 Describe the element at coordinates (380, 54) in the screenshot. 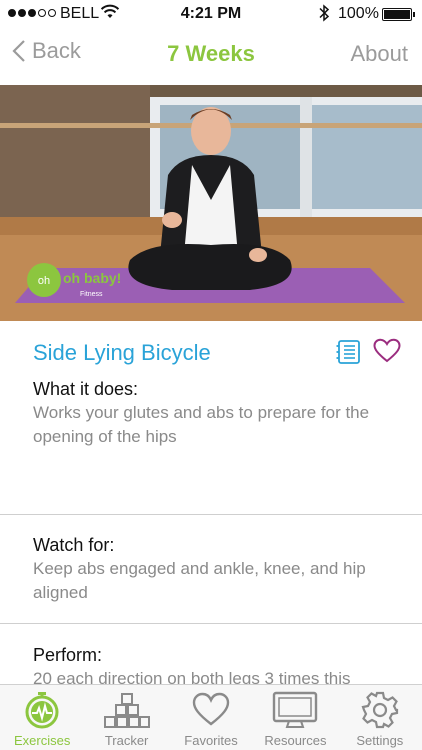

I see `about-button: About` at that location.